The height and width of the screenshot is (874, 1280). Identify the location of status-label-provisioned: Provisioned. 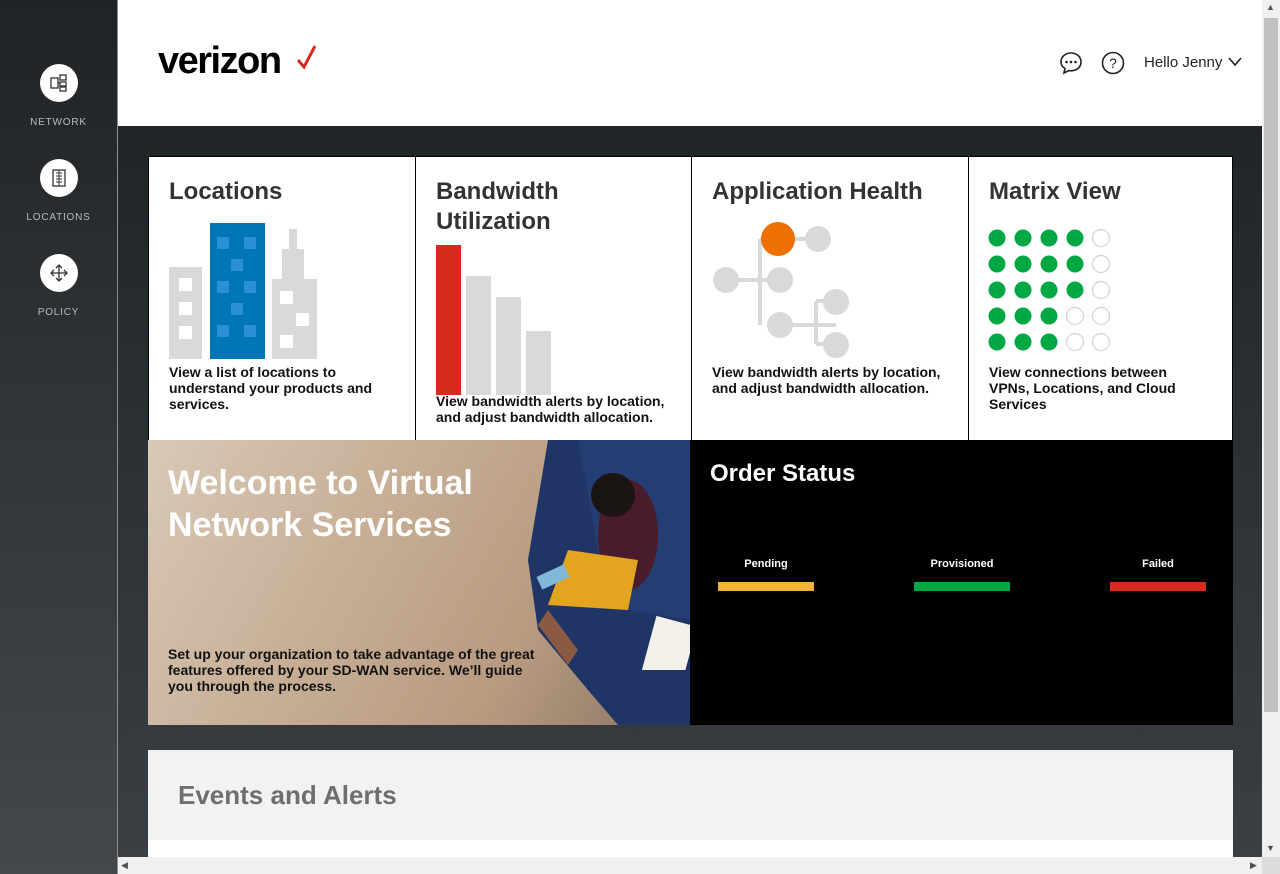
(962, 564).